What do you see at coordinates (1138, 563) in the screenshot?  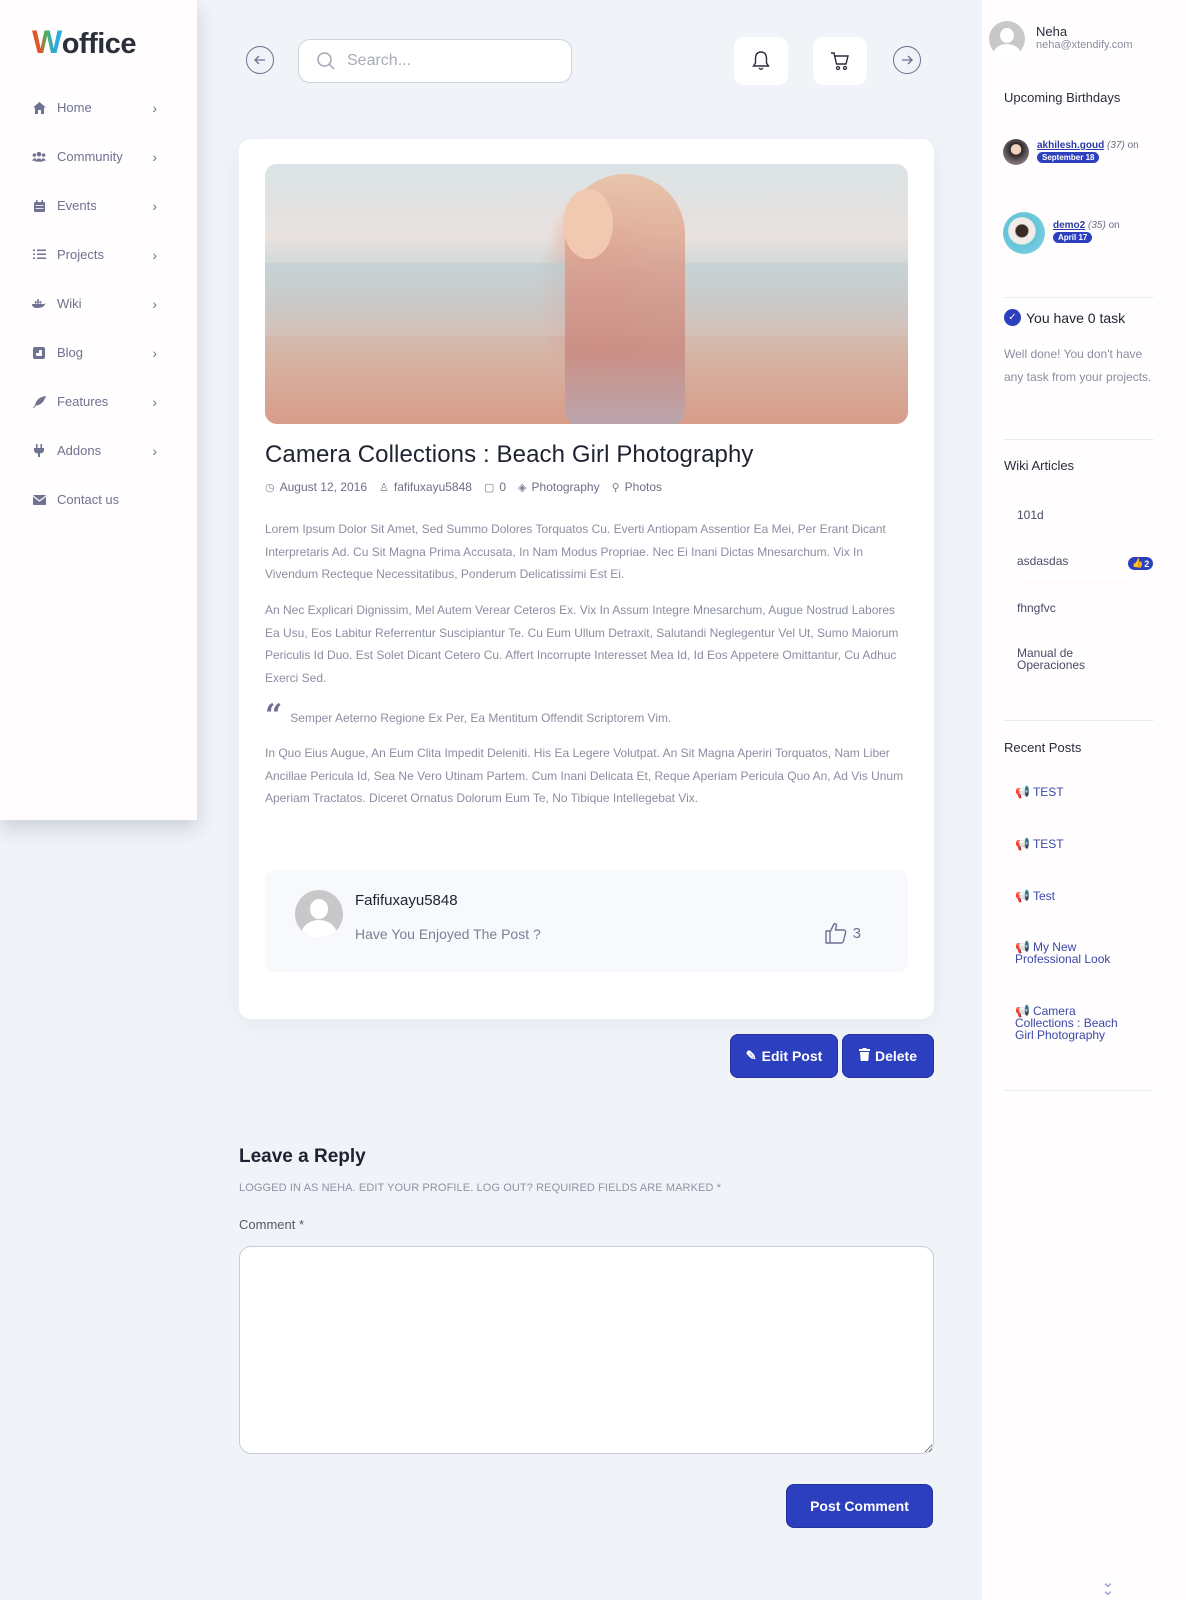 I see `thumbs-up-icon: 👍` at bounding box center [1138, 563].